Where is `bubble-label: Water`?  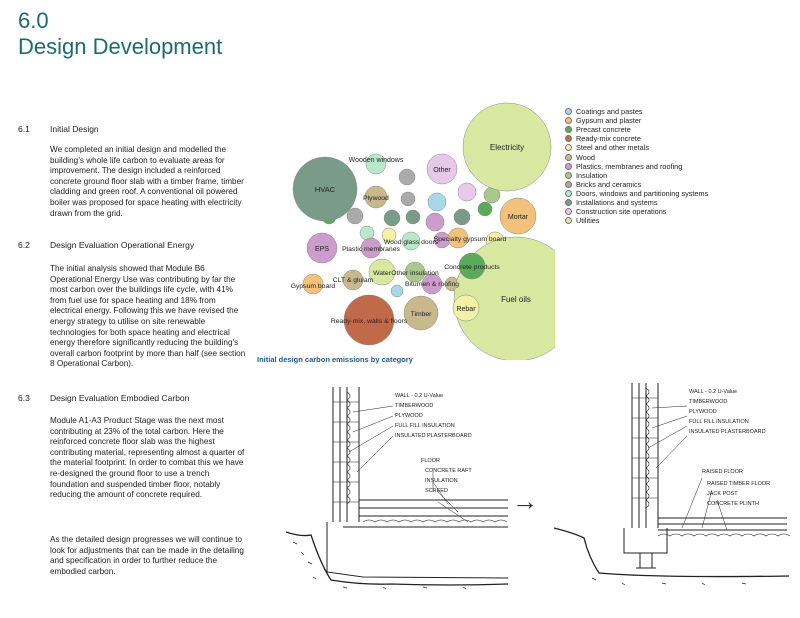
bubble-label: Water is located at coordinates (382, 273).